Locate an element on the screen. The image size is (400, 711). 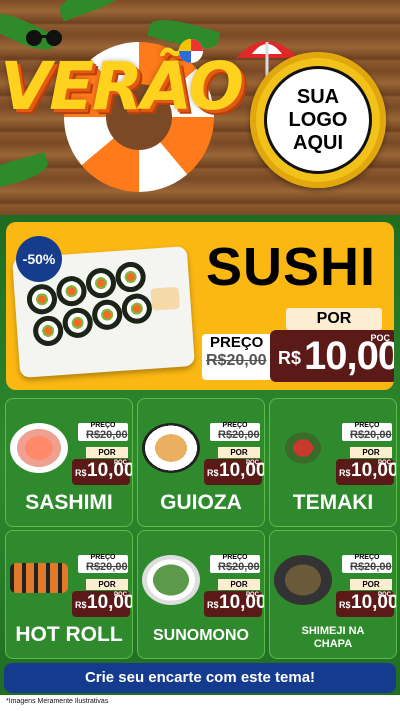
product-name: SHIMEJI NA CHAPA is located at coordinates (333, 638).